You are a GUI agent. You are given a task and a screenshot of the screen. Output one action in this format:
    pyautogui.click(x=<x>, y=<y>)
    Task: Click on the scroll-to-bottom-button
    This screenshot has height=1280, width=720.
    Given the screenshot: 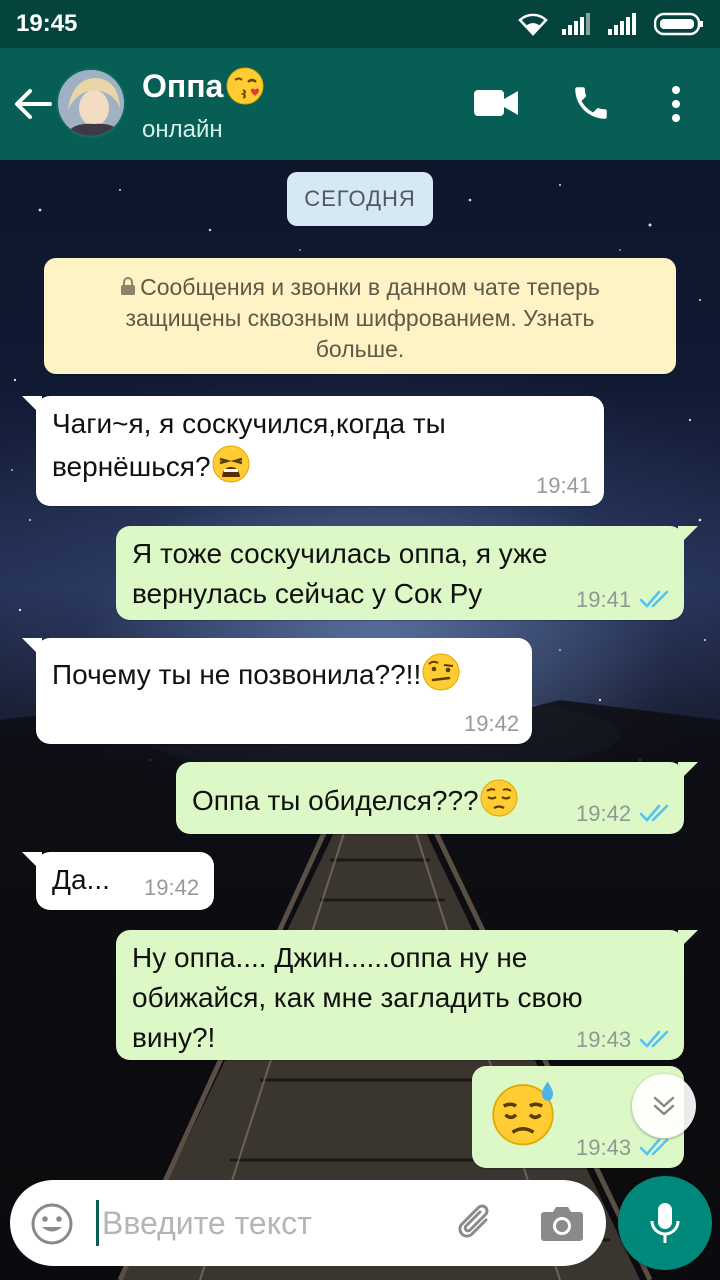 What is the action you would take?
    pyautogui.click(x=664, y=1106)
    